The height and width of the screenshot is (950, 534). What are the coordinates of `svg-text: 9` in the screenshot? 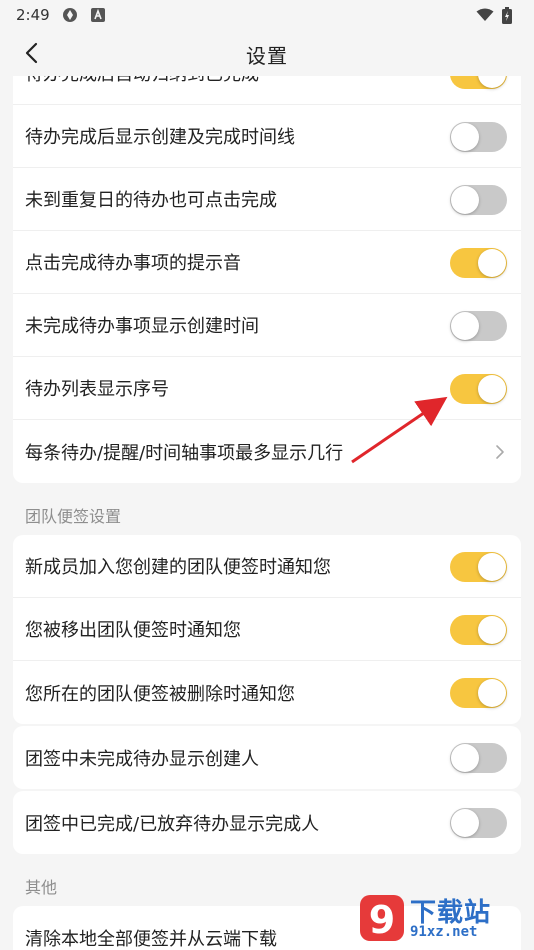 It's located at (382, 920).